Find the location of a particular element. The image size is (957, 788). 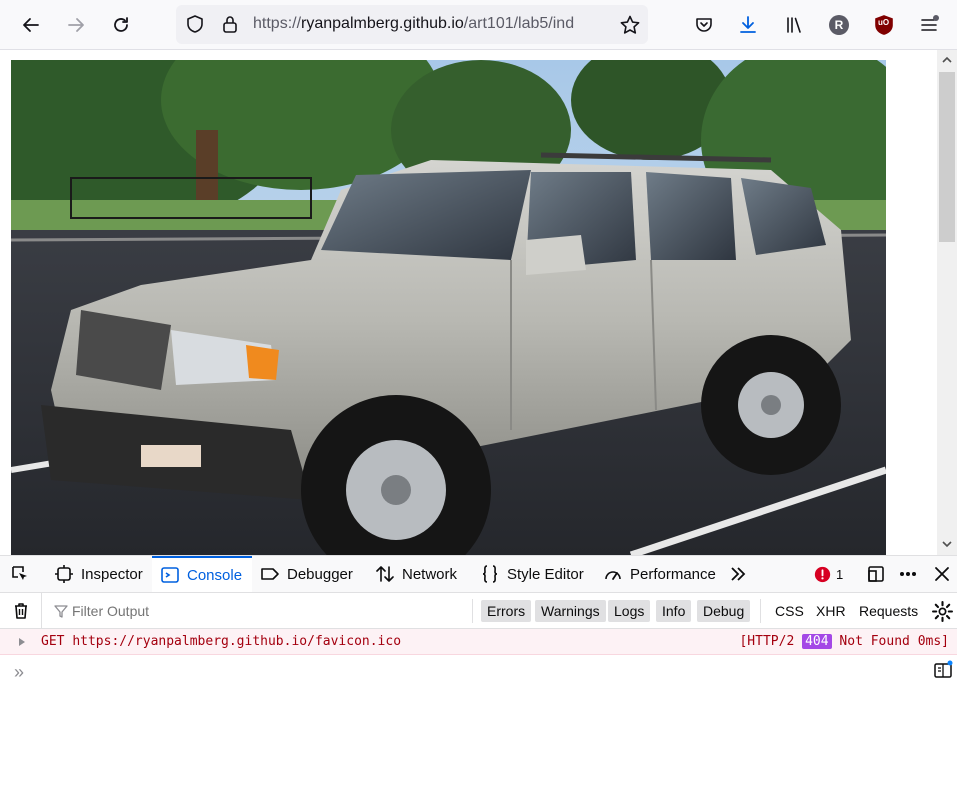

performance-gauge-icon is located at coordinates (613, 575).